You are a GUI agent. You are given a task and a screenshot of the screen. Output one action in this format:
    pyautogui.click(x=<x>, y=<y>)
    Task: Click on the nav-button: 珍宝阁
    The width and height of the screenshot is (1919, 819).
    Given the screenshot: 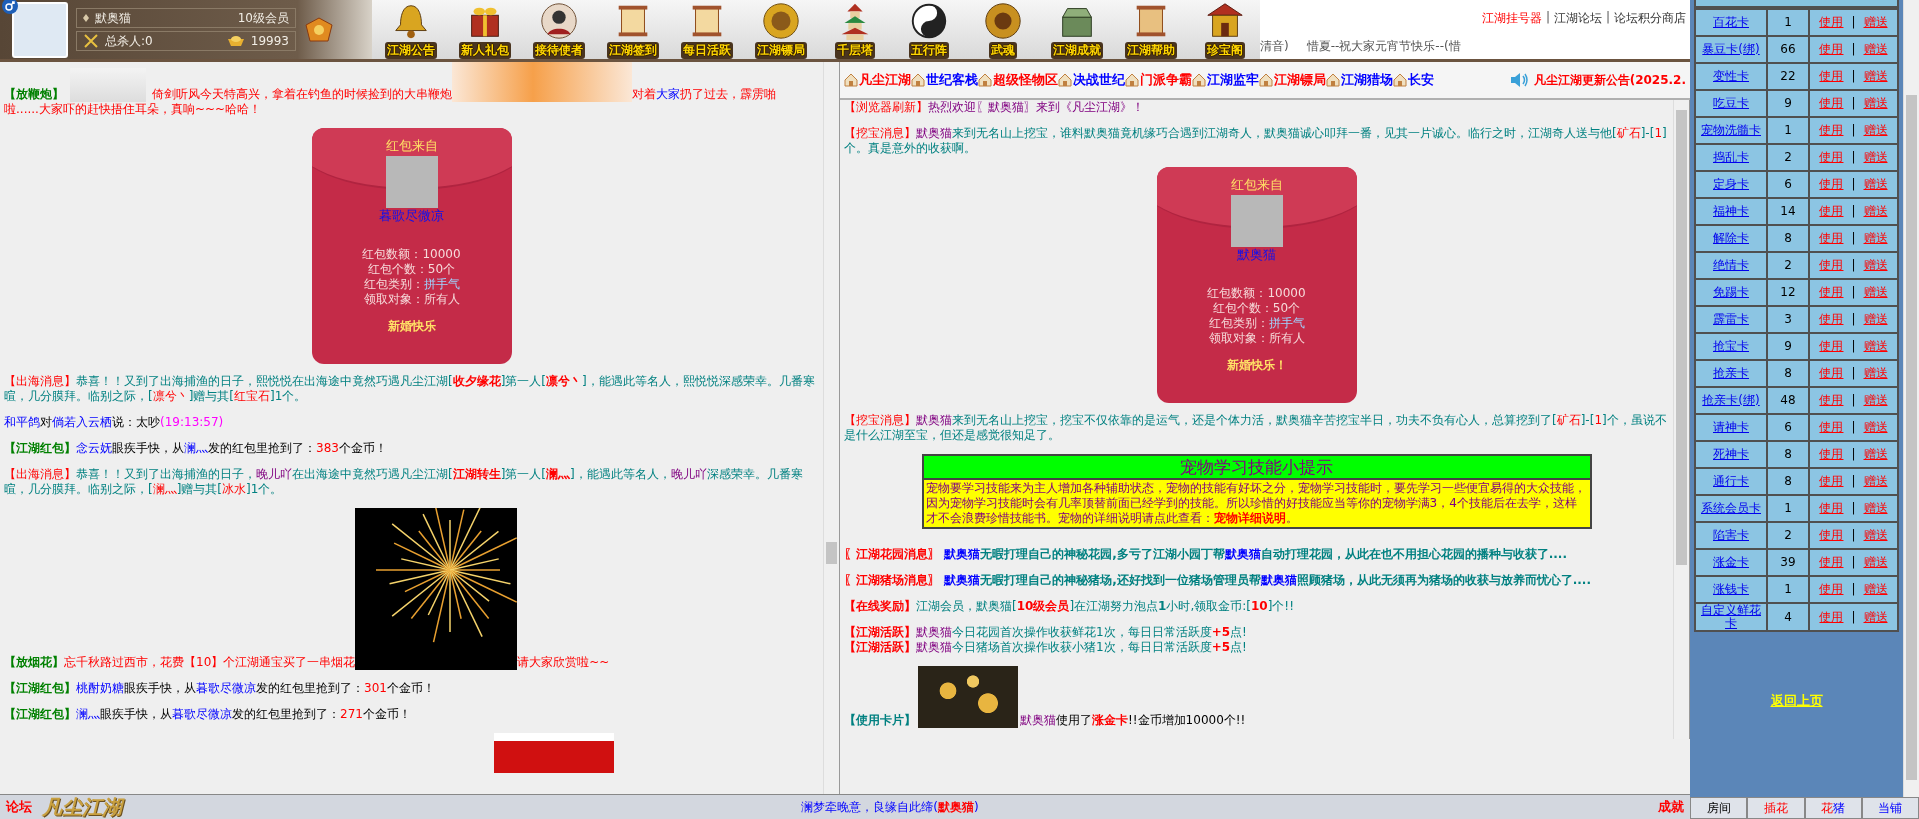 What is the action you would take?
    pyautogui.click(x=1225, y=29)
    